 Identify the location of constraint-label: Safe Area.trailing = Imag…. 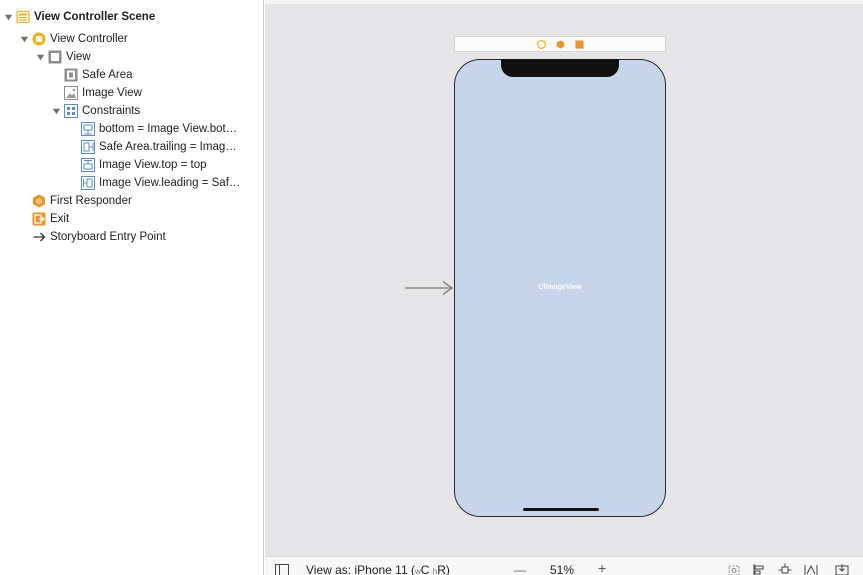
(168, 147).